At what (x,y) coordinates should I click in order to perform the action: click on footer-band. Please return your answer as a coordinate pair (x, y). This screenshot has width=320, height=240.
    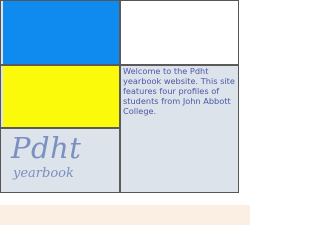
    Looking at the image, I should click on (125, 215).